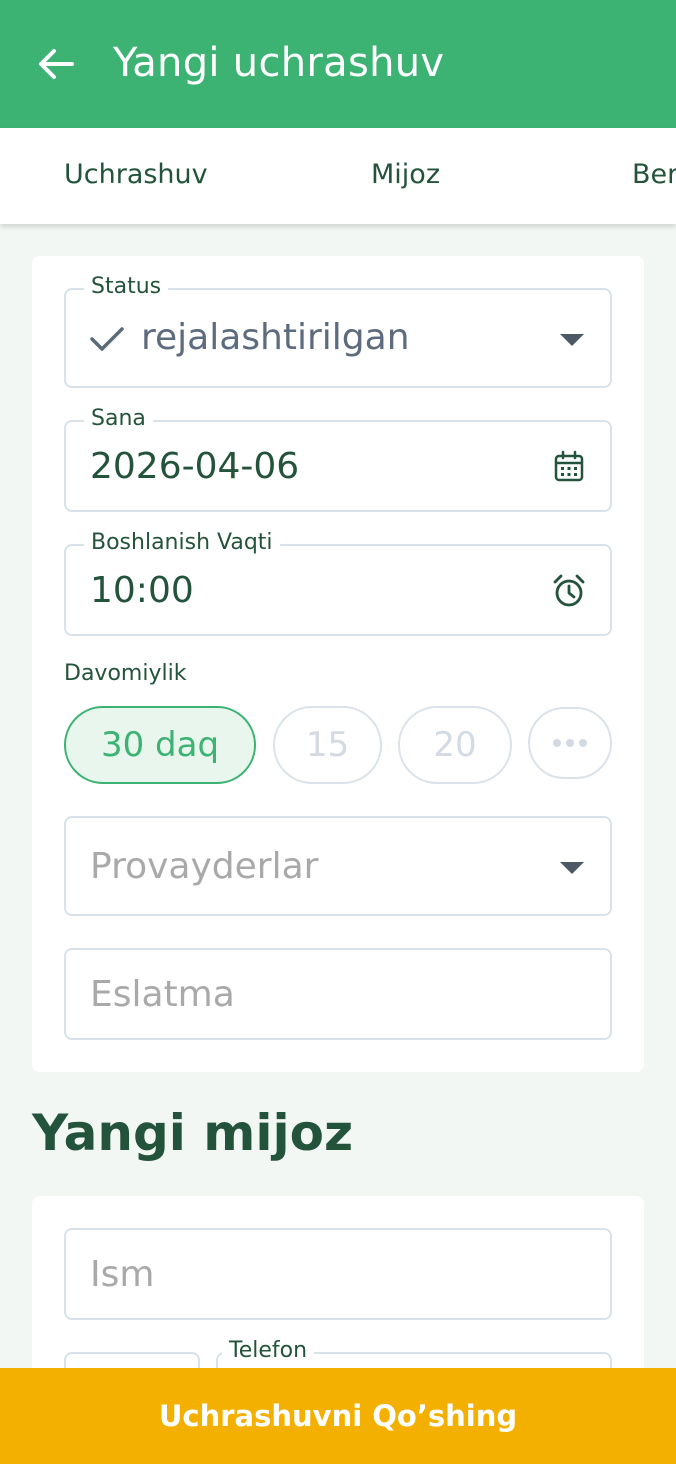 The height and width of the screenshot is (1464, 676). I want to click on phone-label: Telefon, so click(268, 1350).